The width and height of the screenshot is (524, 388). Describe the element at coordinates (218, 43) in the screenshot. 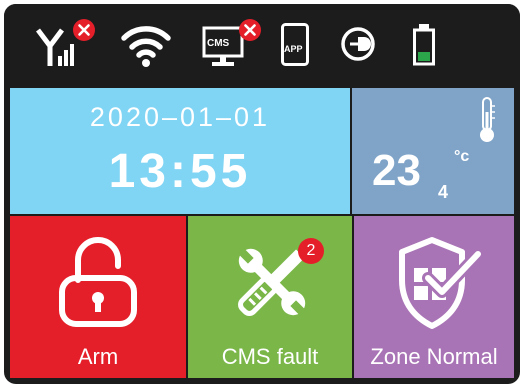

I see `cms-icon-label: CMS` at that location.